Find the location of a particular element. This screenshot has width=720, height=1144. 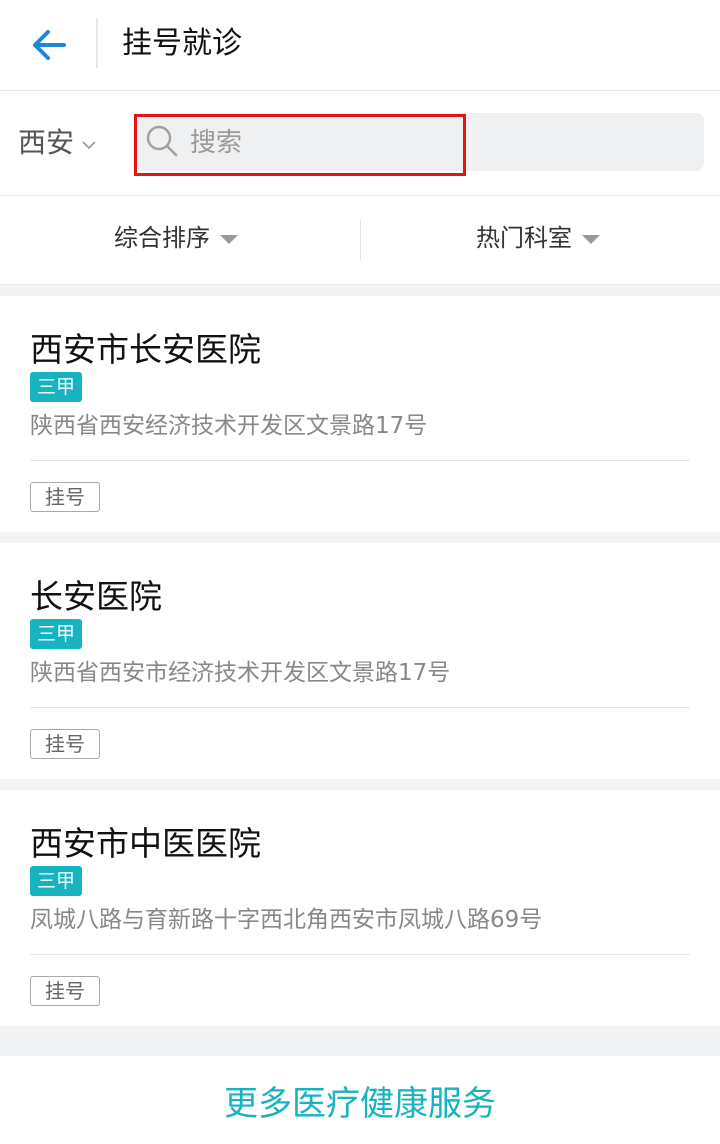

city-label: 西安 is located at coordinates (46, 142).